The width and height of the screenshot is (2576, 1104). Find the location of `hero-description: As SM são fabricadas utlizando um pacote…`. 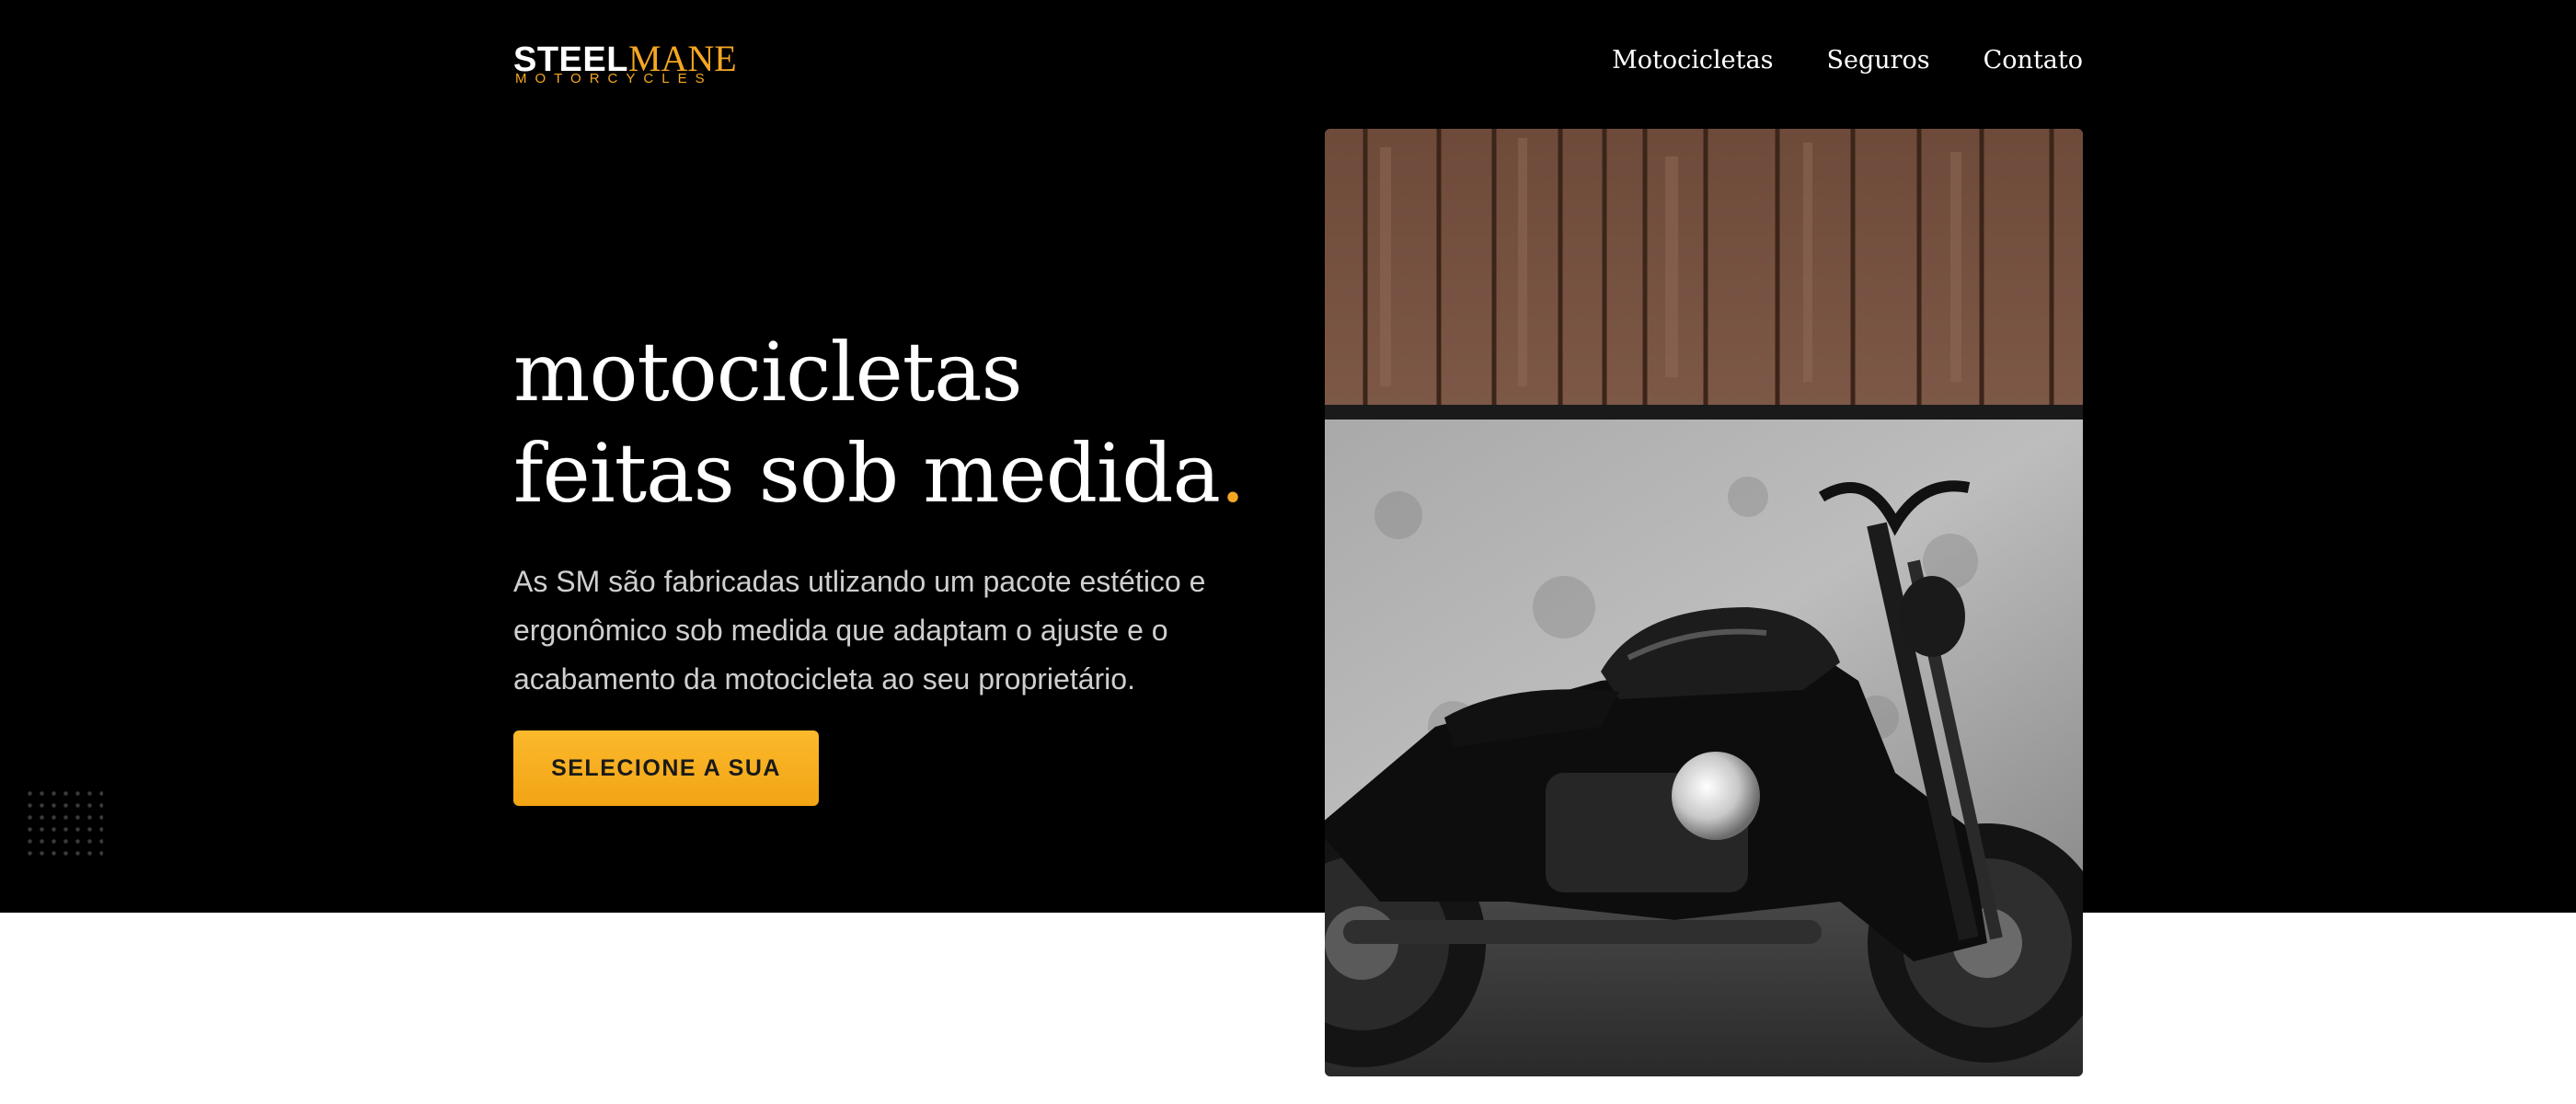

hero-description: As SM são fabricadas utlizando um pacote… is located at coordinates (859, 630).